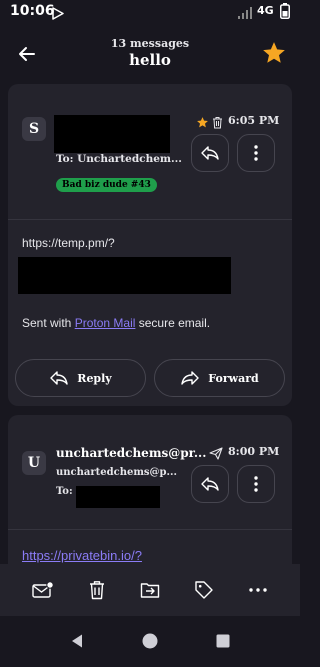 This screenshot has height=667, width=320. I want to click on signal-icon, so click(246, 13).